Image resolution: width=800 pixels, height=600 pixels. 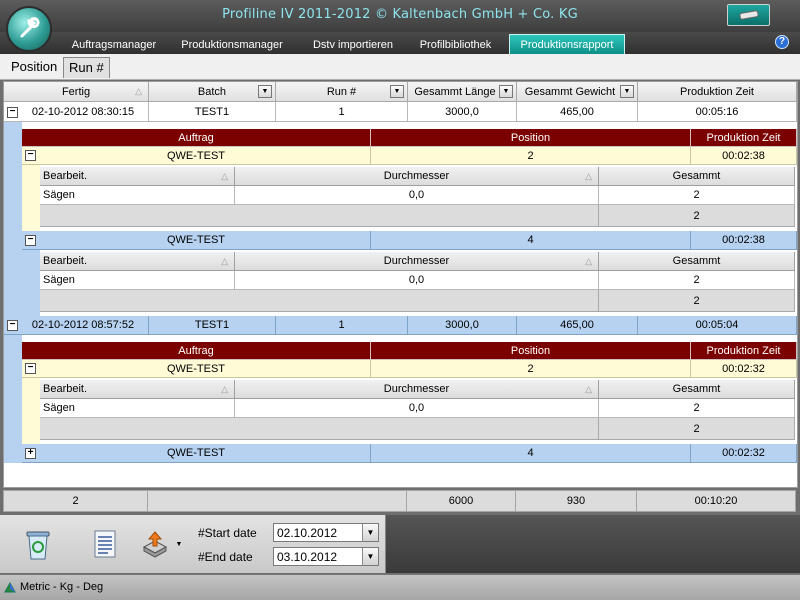 I want to click on summary-row: 2 6000 930 00:10:20, so click(x=400, y=501).